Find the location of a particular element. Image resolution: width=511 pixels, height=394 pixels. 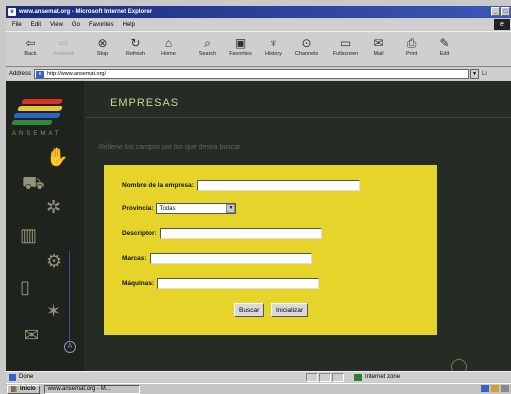

building-icon: ▥ is located at coordinates (28, 235).